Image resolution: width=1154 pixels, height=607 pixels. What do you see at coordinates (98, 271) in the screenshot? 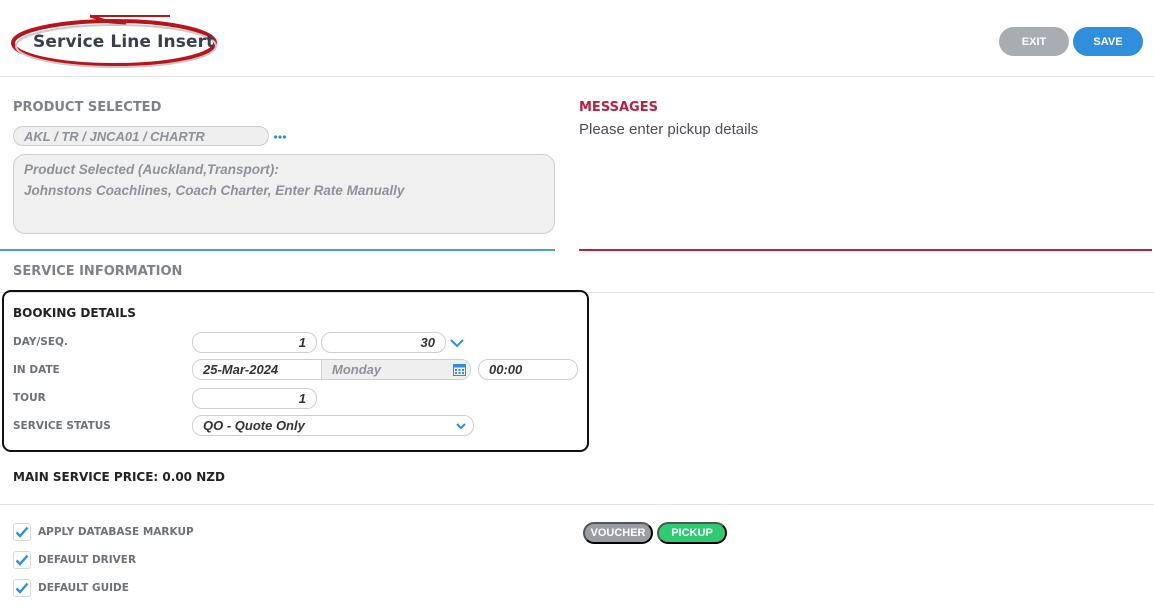
I see `service-information-label: SERVICE INFORMATION` at bounding box center [98, 271].